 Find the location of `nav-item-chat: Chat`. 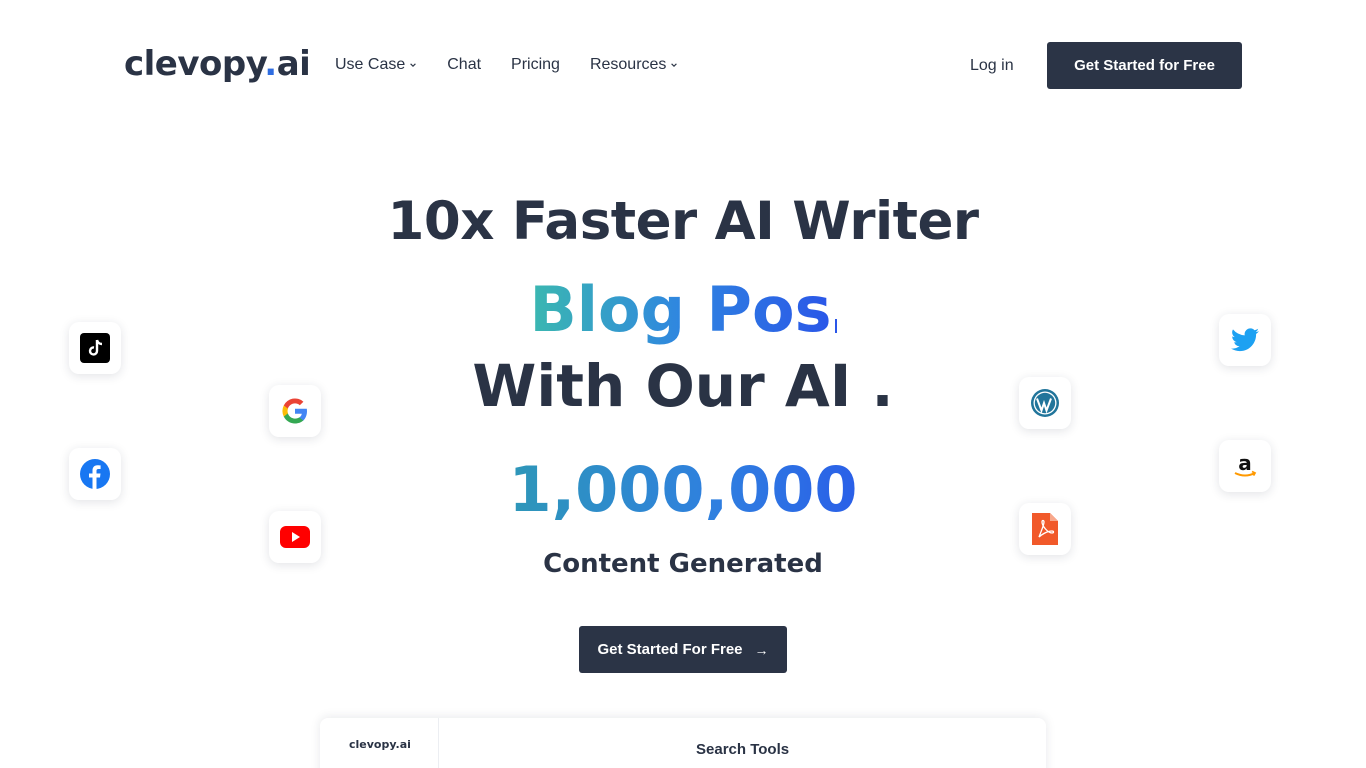

nav-item-chat: Chat is located at coordinates (464, 65).